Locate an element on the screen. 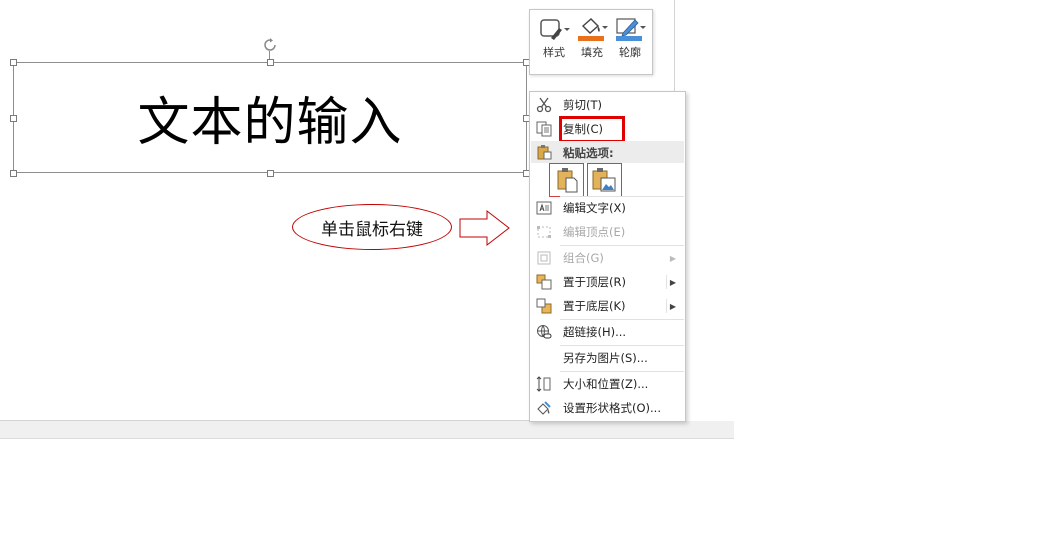  menu-label-edit-text: 编辑文字(X) is located at coordinates (594, 208).